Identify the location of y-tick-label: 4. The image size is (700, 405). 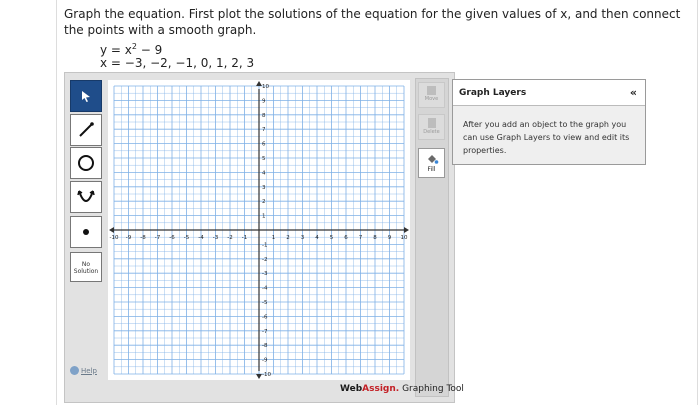
(264, 173).